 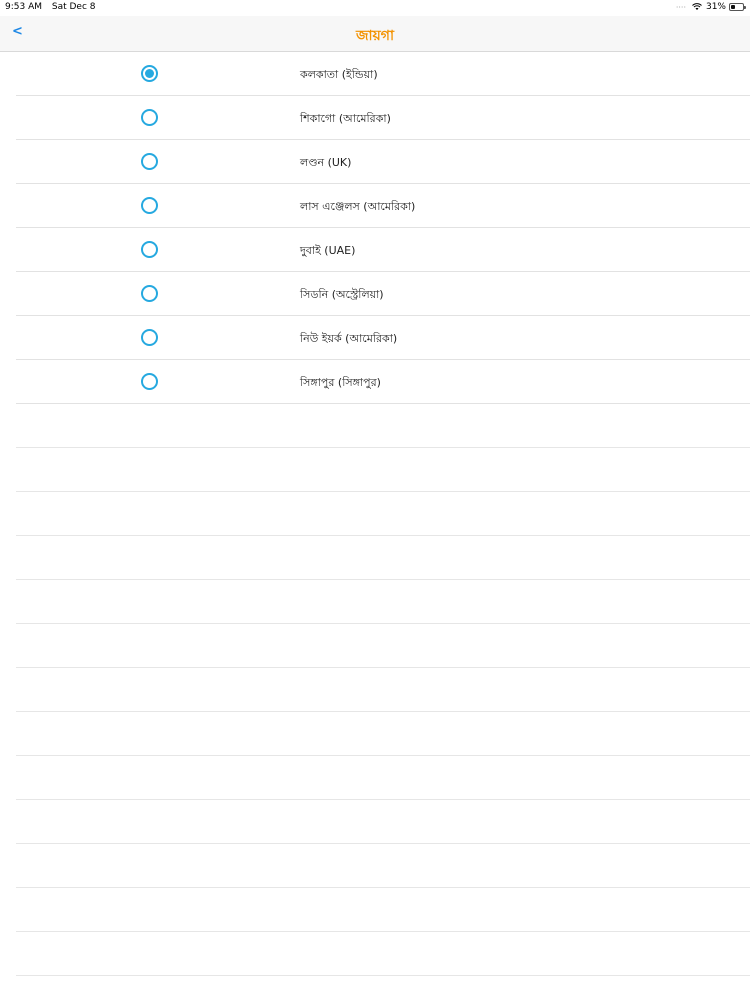 What do you see at coordinates (737, 7) in the screenshot?
I see `battery-icon` at bounding box center [737, 7].